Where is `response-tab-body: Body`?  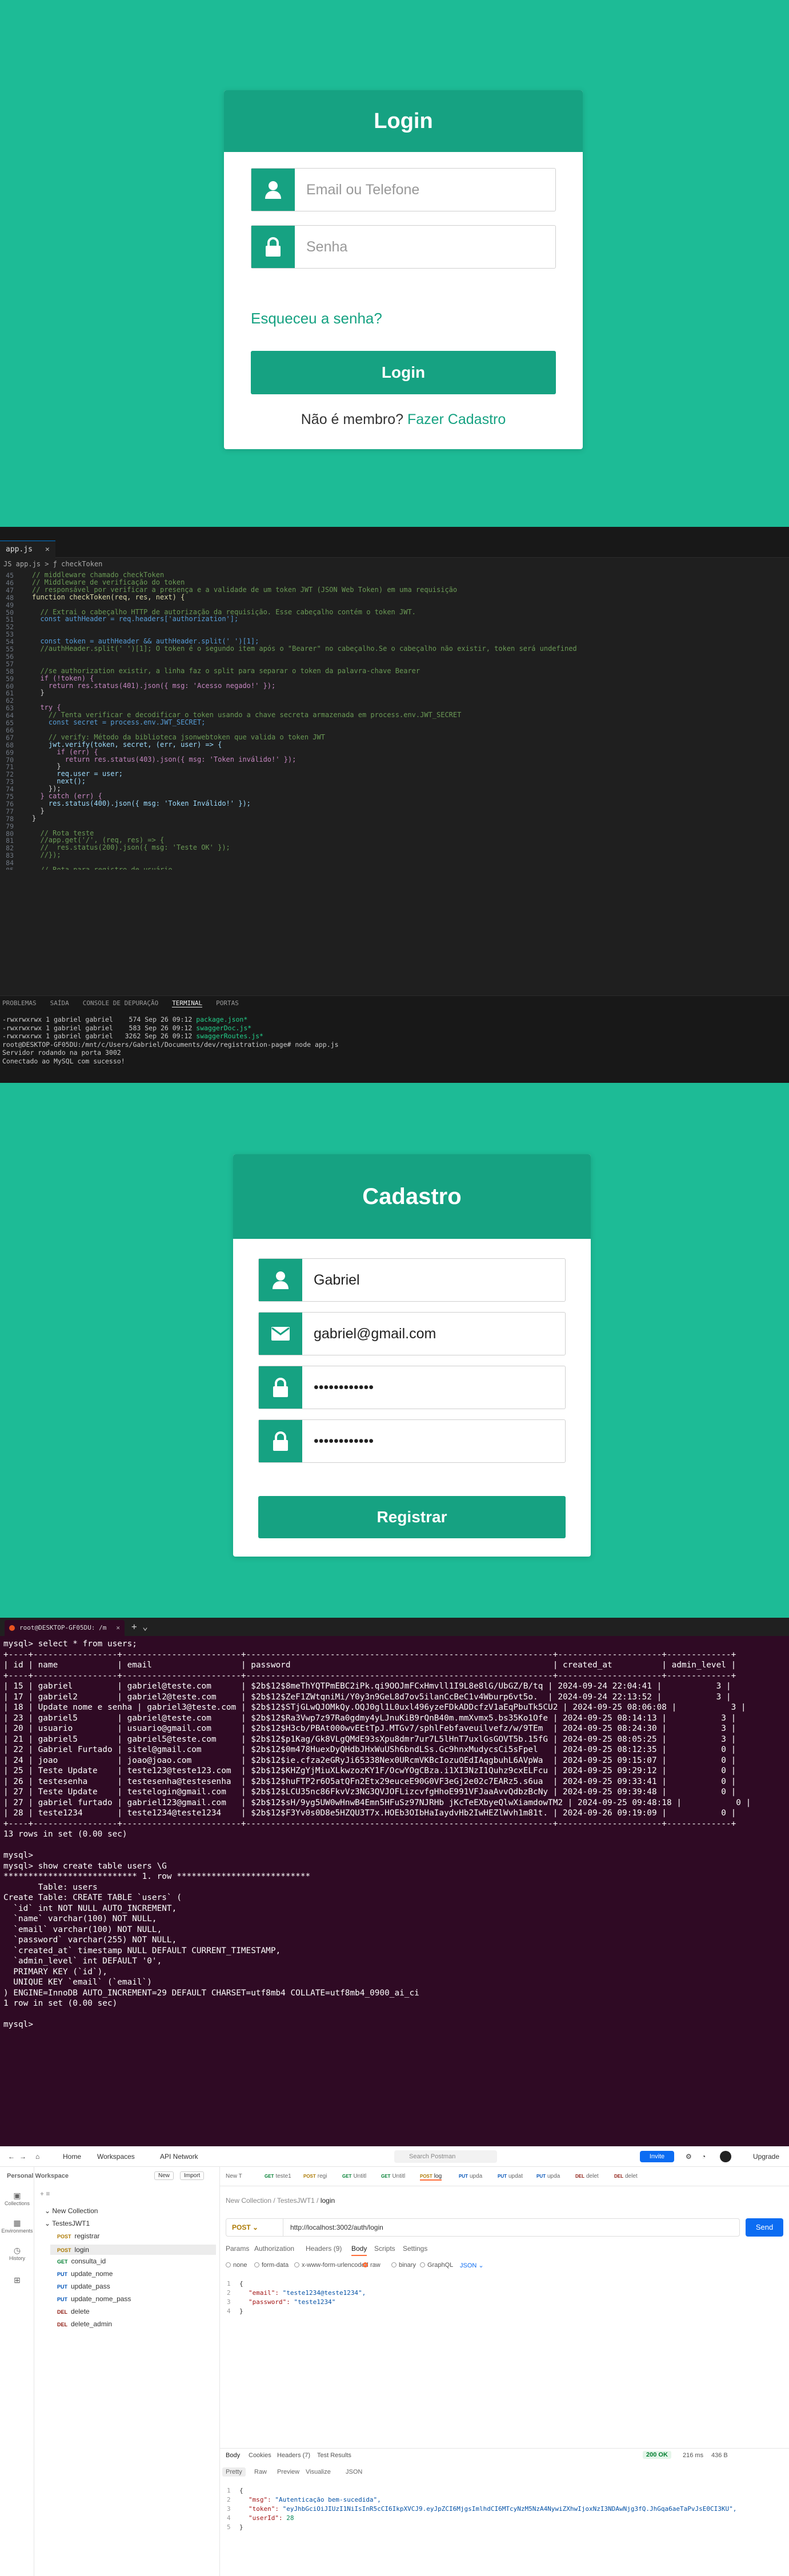 response-tab-body: Body is located at coordinates (233, 2455).